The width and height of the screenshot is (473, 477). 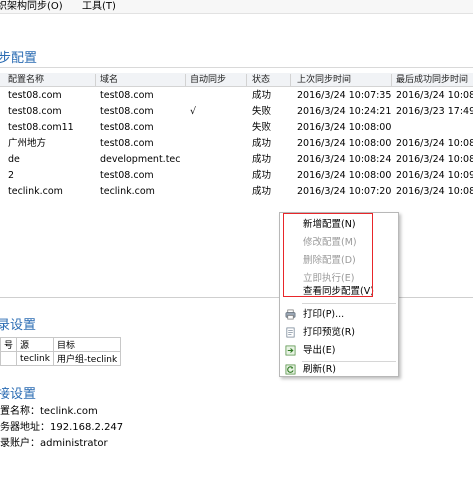 What do you see at coordinates (18, 394) in the screenshot?
I see `connection-settings-title: 接设置` at bounding box center [18, 394].